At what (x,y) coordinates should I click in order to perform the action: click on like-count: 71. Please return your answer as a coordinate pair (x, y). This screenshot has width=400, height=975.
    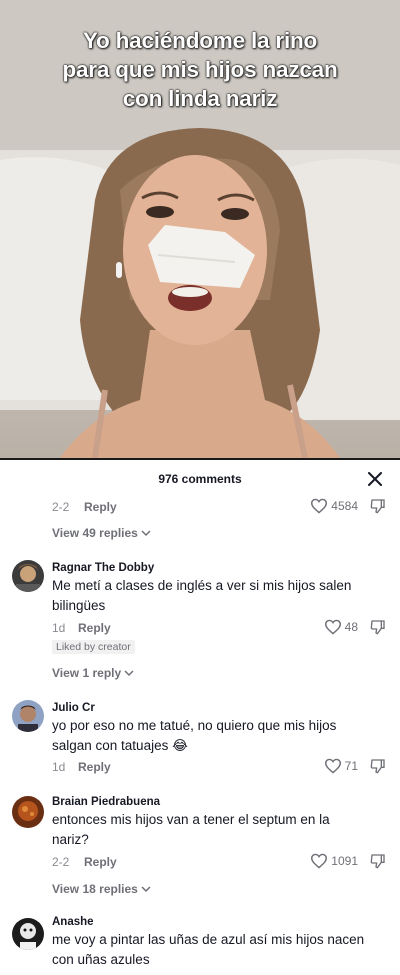
    Looking at the image, I should click on (351, 766).